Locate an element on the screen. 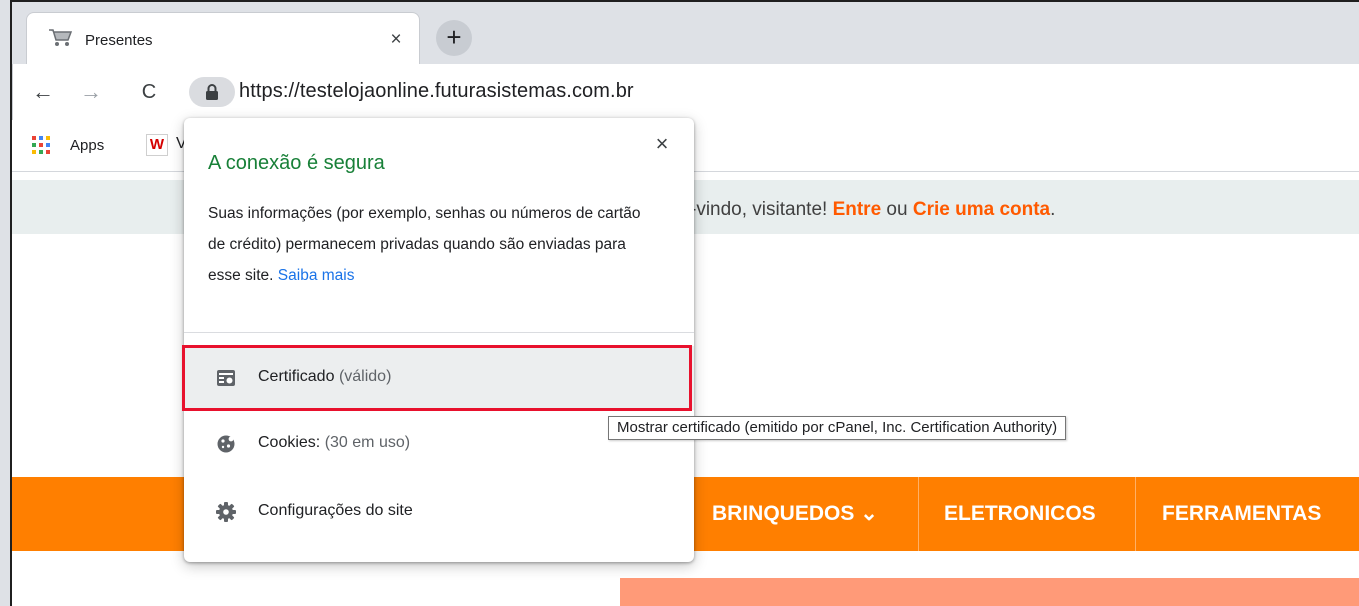 This screenshot has height=606, width=1359. window-frame is located at coordinates (6, 303).